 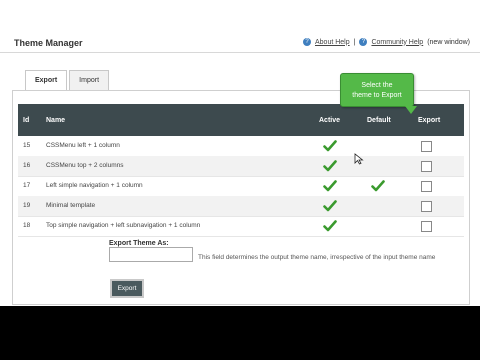 I want to click on table-row: 19 Minimal template, so click(x=241, y=206).